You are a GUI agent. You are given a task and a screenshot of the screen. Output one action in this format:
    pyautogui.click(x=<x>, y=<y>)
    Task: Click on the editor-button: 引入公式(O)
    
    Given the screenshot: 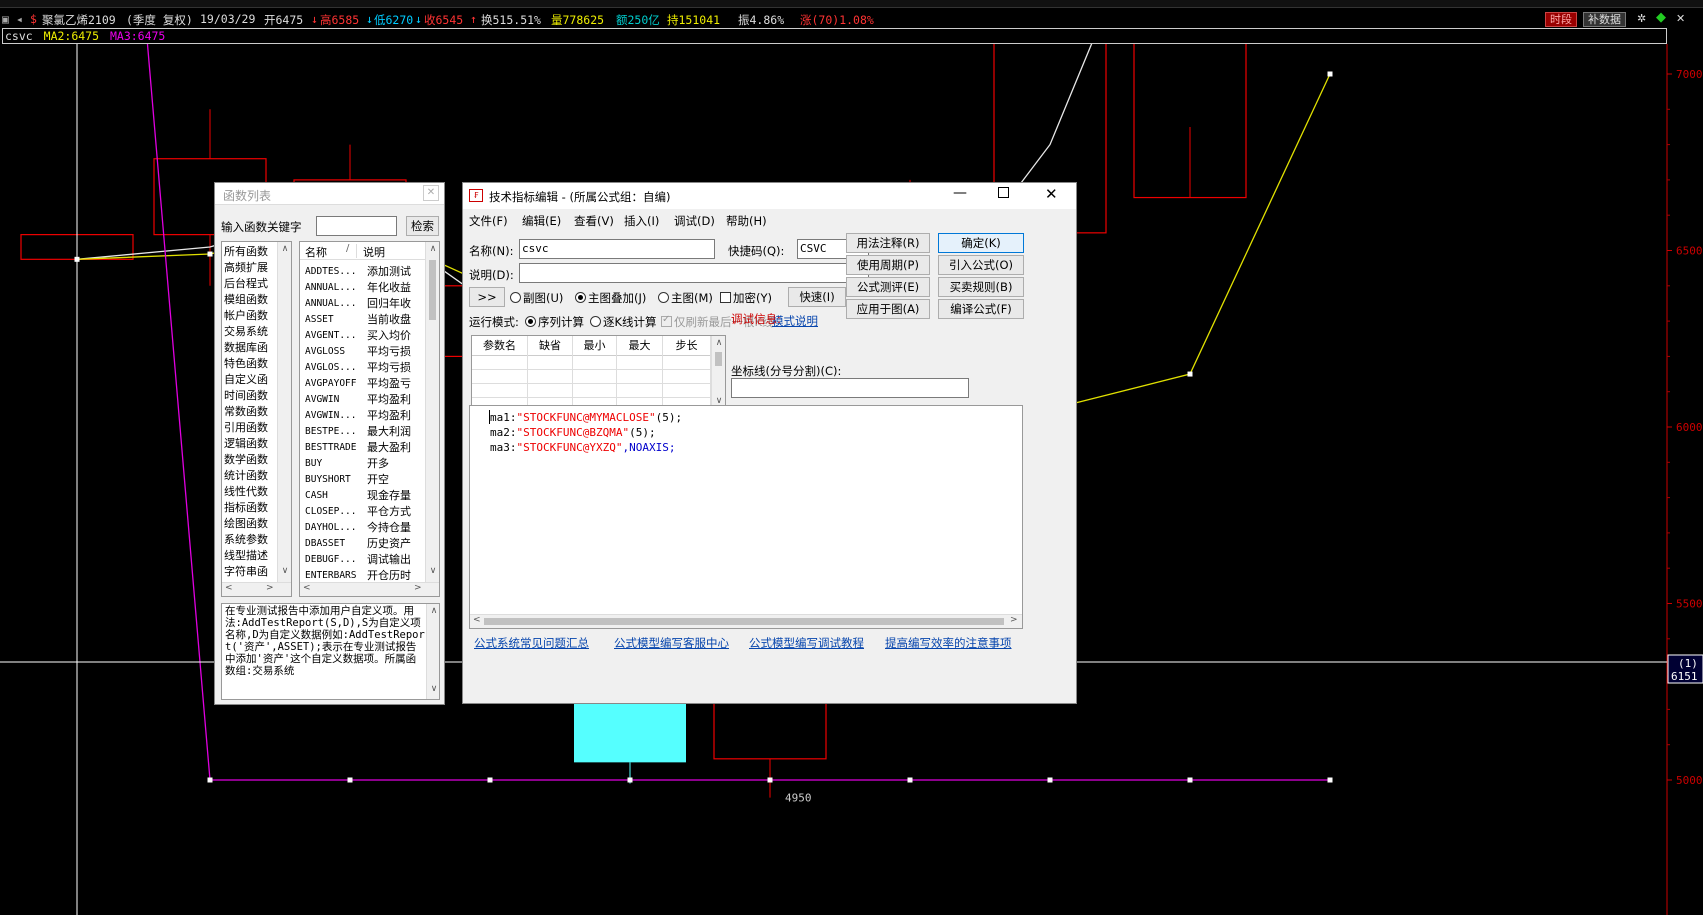 What is the action you would take?
    pyautogui.click(x=981, y=265)
    